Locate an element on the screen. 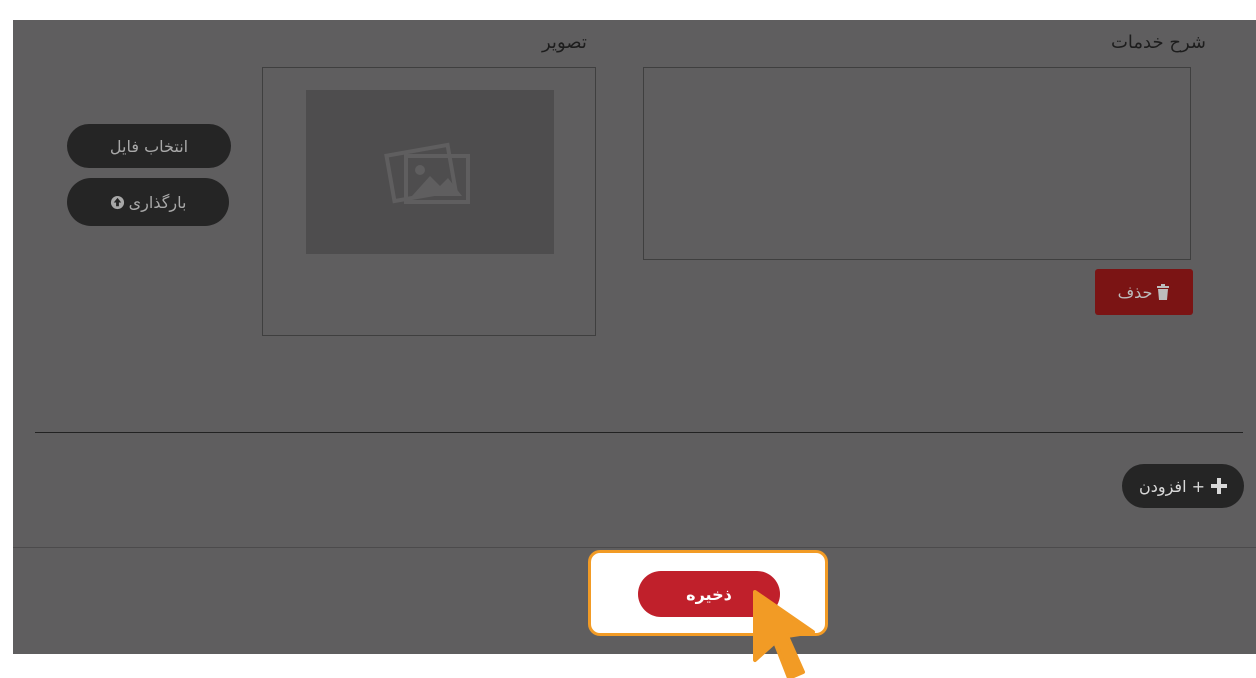 Image resolution: width=1256 pixels, height=678 pixels. delete-label: حذف is located at coordinates (1135, 292).